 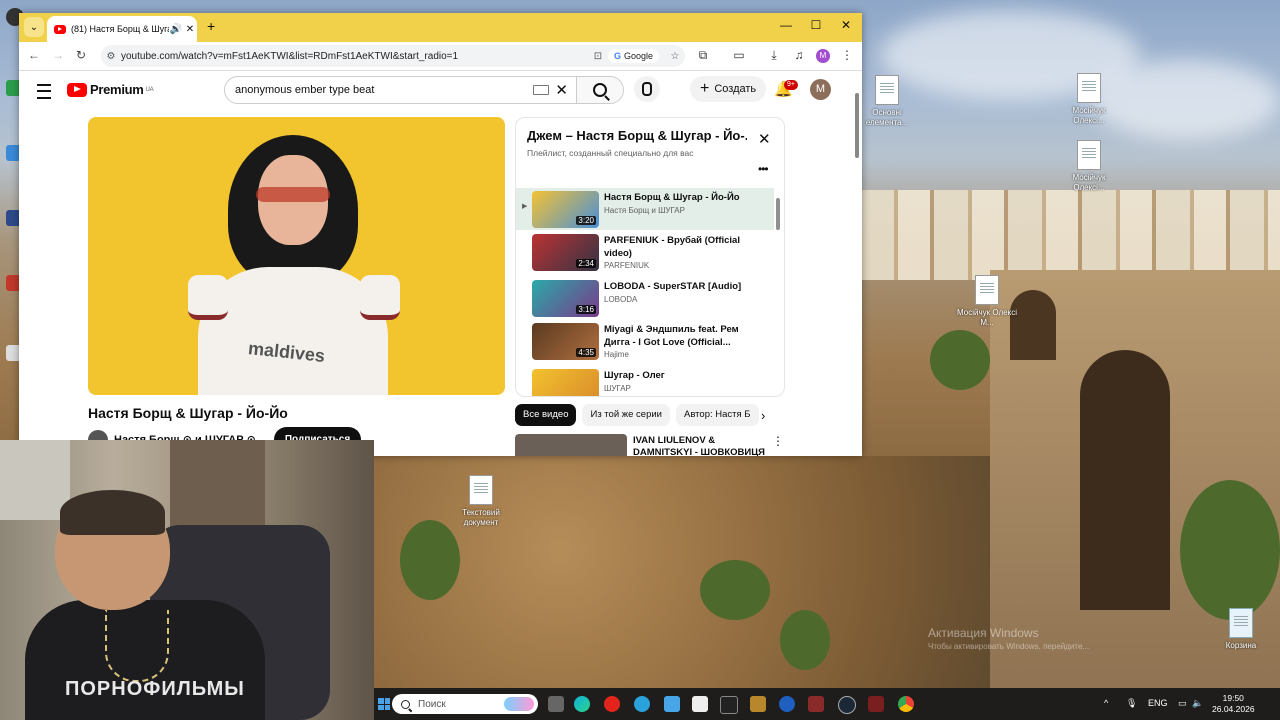 I want to click on chevron-up-icon: ^, so click(x=1106, y=703).